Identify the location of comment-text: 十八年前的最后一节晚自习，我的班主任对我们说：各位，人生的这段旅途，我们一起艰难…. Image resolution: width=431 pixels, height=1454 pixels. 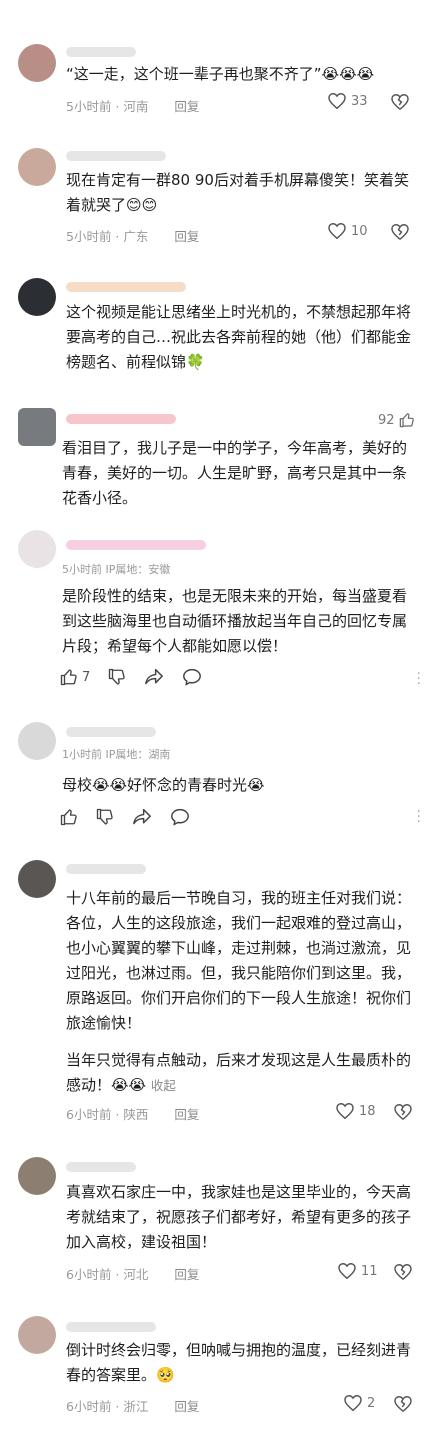
(239, 960).